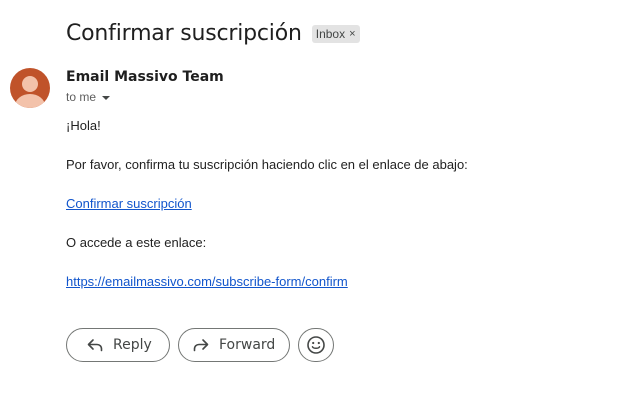 The image size is (620, 404). Describe the element at coordinates (95, 345) in the screenshot. I see `reply-icon` at that location.